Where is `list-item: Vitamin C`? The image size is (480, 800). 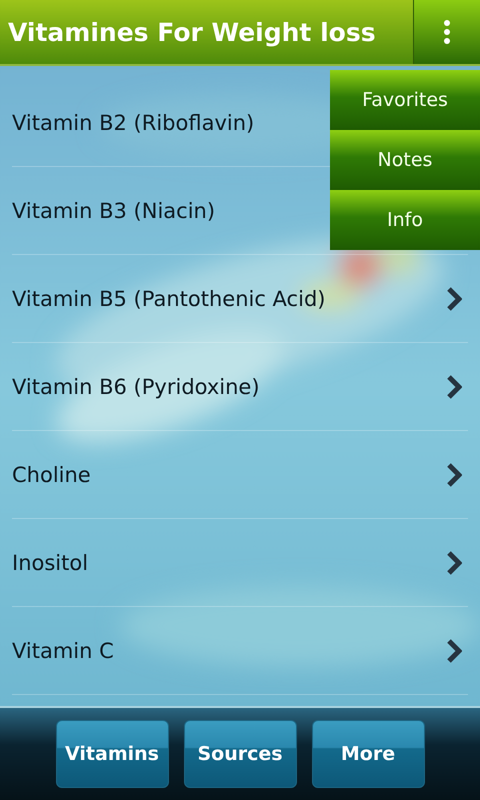
list-item: Vitamin C is located at coordinates (240, 651).